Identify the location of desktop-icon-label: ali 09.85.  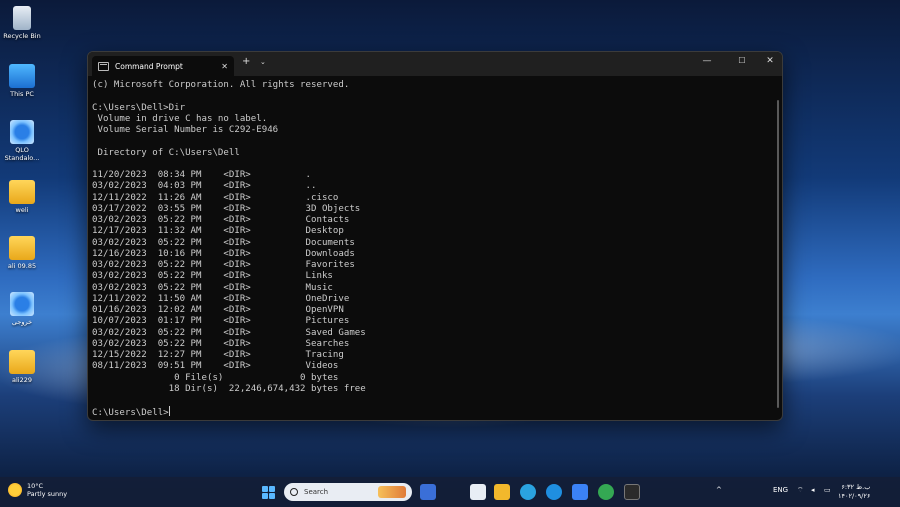
(22, 266).